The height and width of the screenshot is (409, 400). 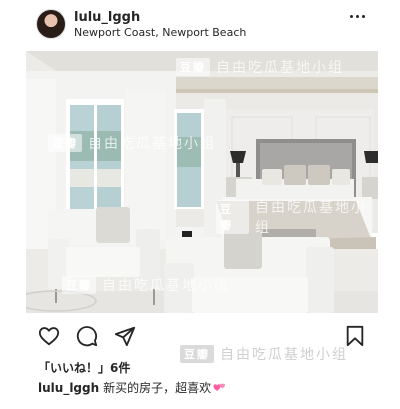 I want to click on location: Newport Coast, Newport Beach, so click(x=160, y=32).